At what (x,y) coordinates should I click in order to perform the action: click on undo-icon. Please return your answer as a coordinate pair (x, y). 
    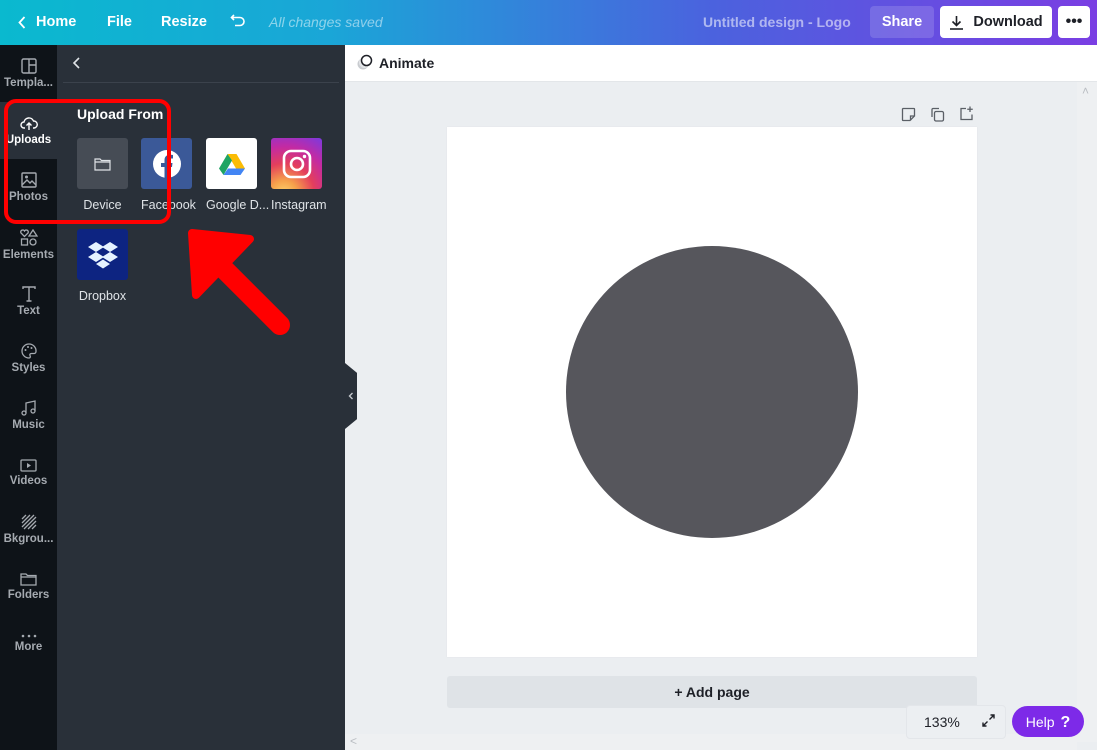
    Looking at the image, I should click on (237, 20).